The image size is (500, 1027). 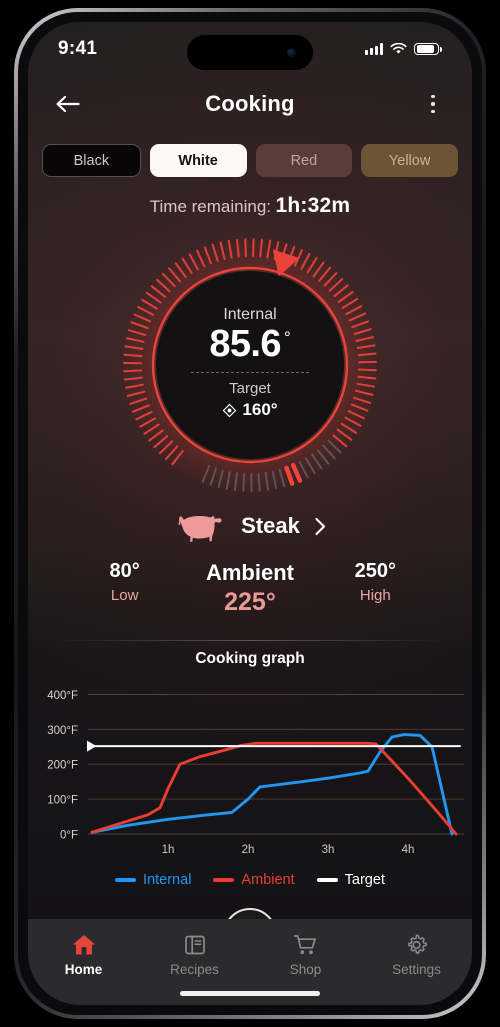 I want to click on svg-text: 2h, so click(x=248, y=850).